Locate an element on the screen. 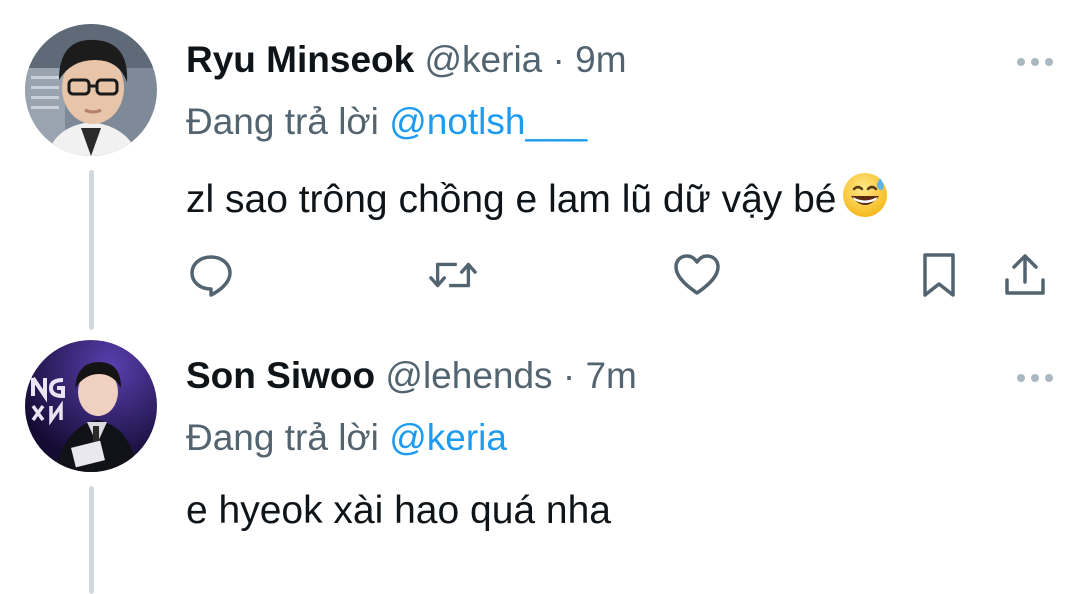 The height and width of the screenshot is (594, 1080). tweet-text-content: e hyeok xài hao quá nha is located at coordinates (399, 510).